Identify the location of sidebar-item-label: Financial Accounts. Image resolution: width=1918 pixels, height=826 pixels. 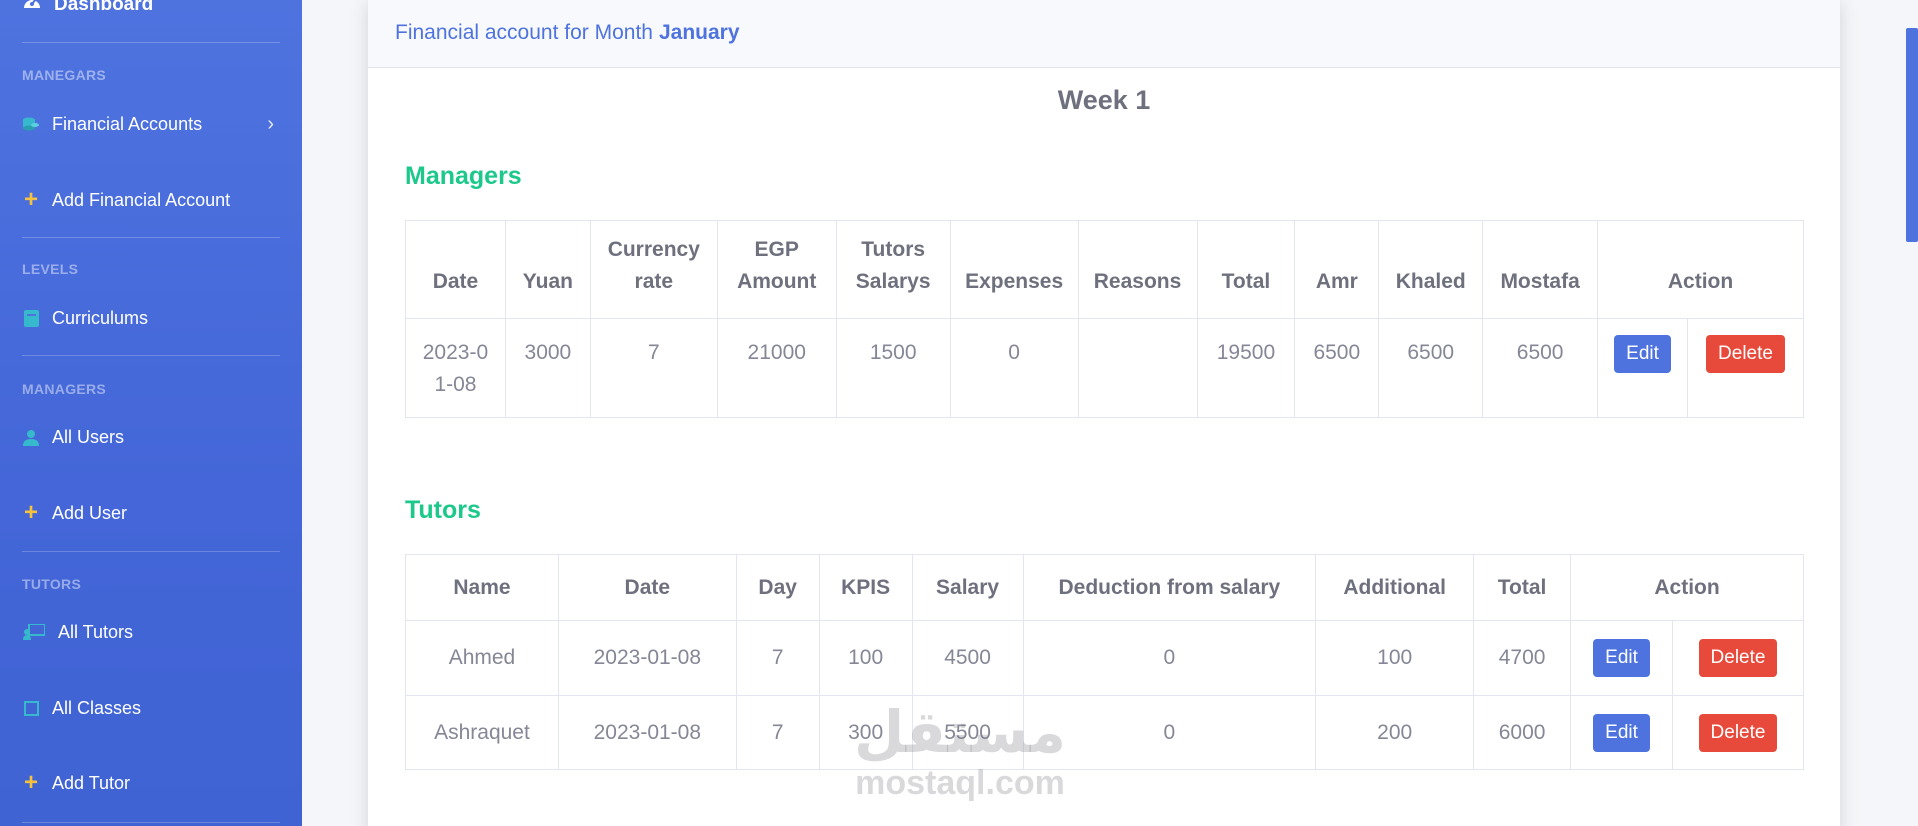
(127, 123).